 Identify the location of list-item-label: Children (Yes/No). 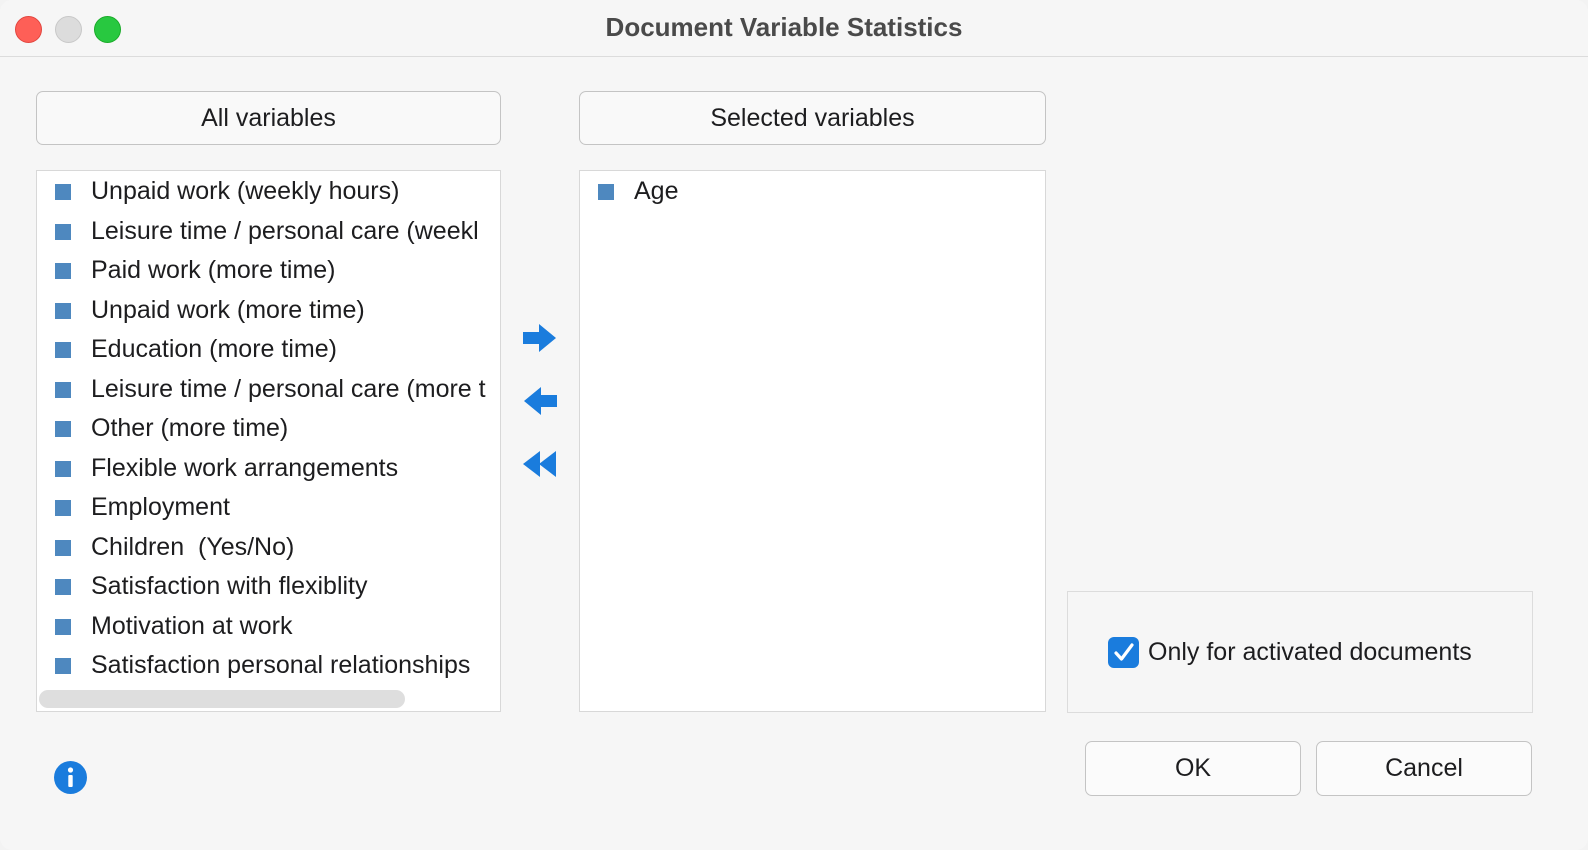
(193, 546).